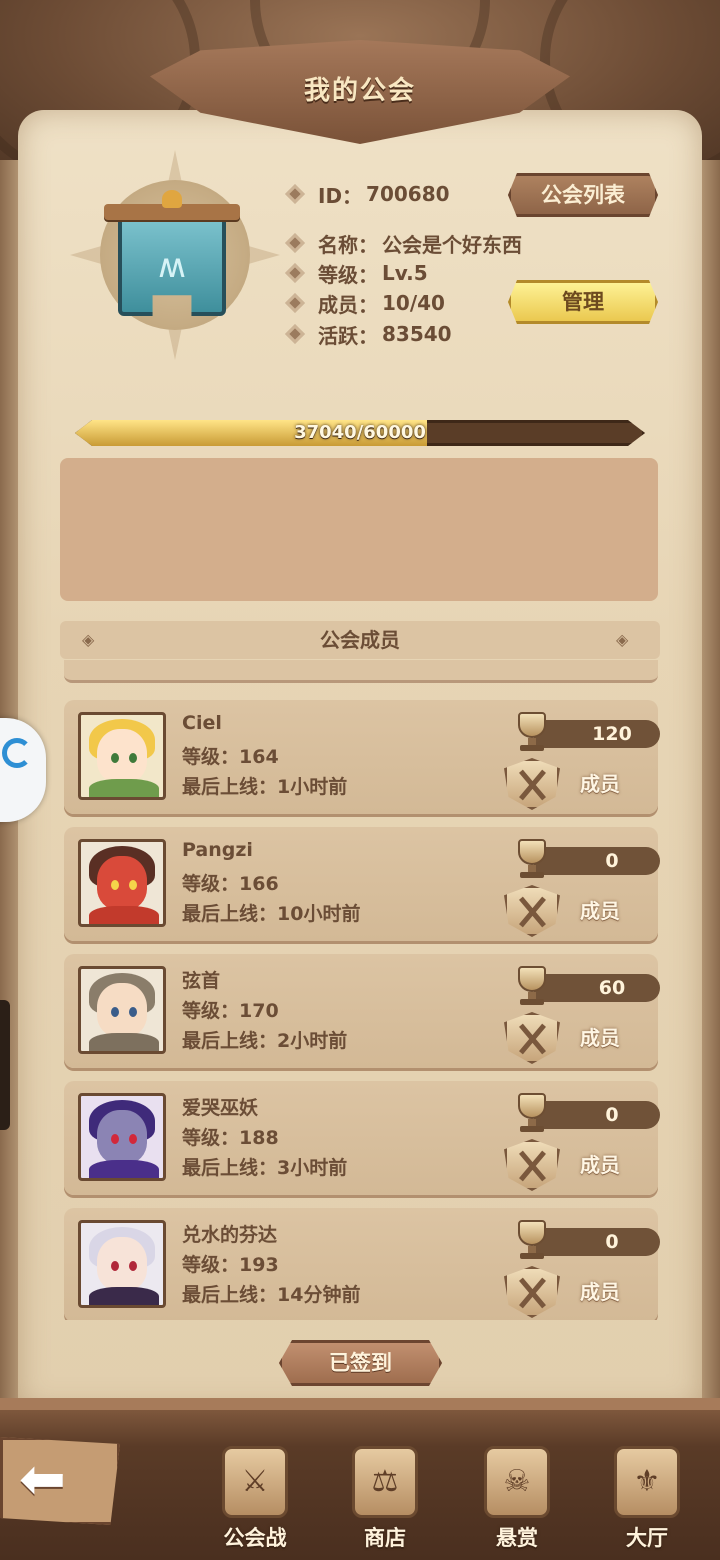 Image resolution: width=720 pixels, height=1560 pixels. I want to click on member-last-online: 最后上线：10小时前, so click(271, 914).